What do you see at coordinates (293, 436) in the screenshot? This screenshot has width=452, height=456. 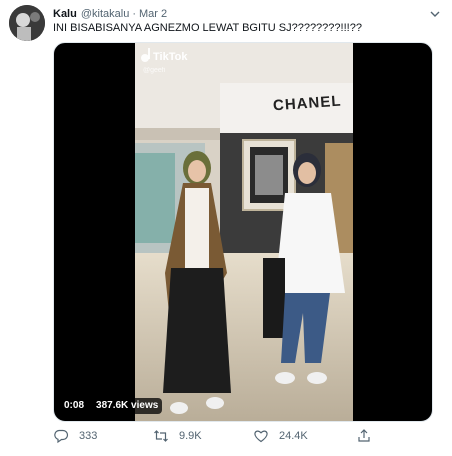 I see `like-count: 24.4K` at bounding box center [293, 436].